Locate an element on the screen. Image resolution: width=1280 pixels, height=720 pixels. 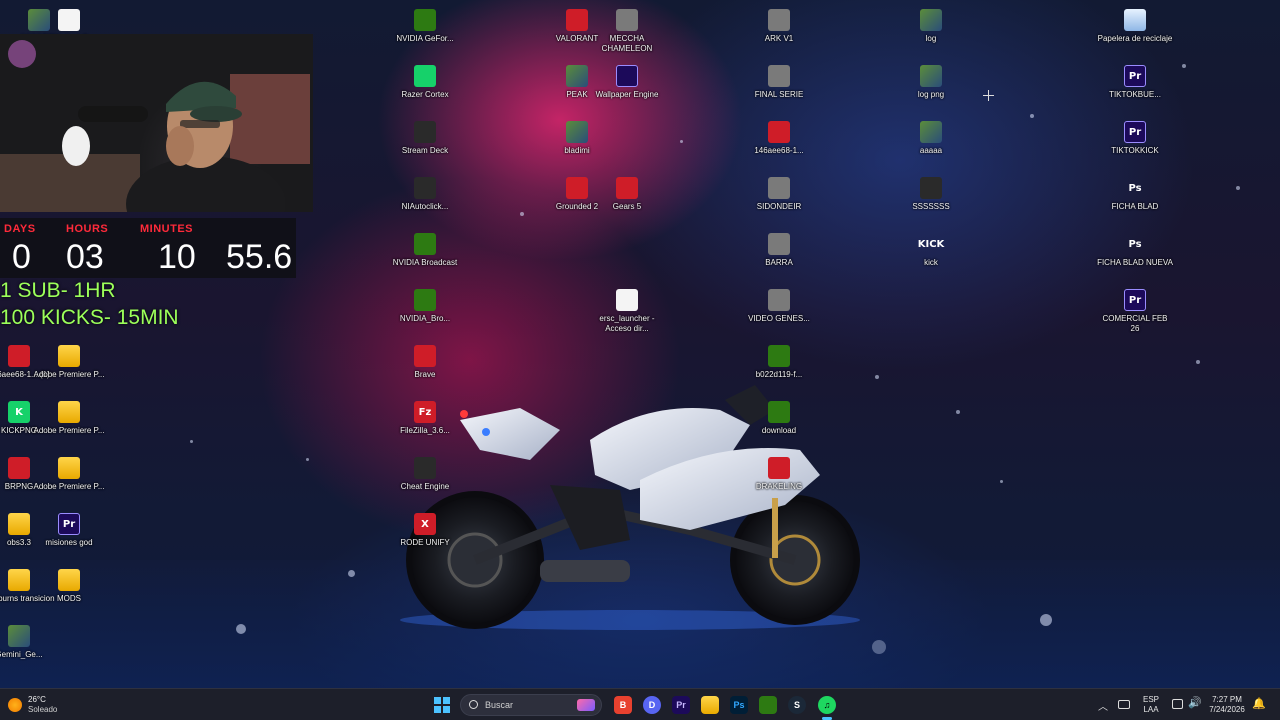
desktop-icon-item: aaaaa is located at coordinates (931, 146).